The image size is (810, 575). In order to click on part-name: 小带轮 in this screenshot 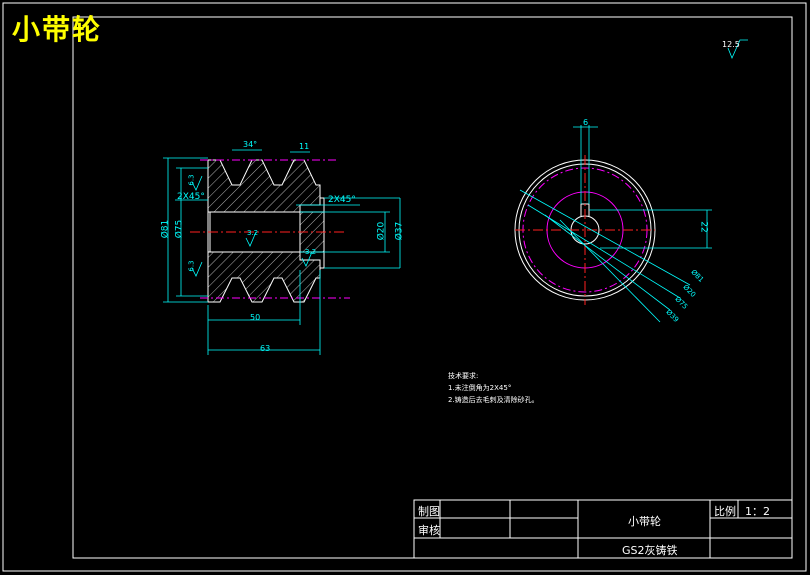, I will do `click(644, 521)`.